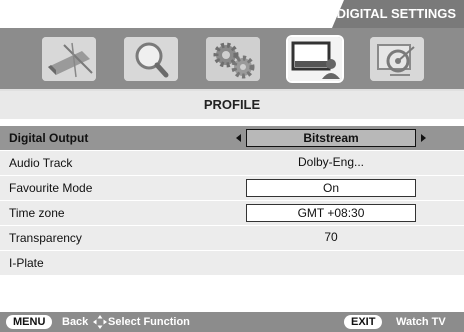 Image resolution: width=464 pixels, height=332 pixels. I want to click on setting-row-digital-output: Digital Output Bitstream, so click(232, 138).